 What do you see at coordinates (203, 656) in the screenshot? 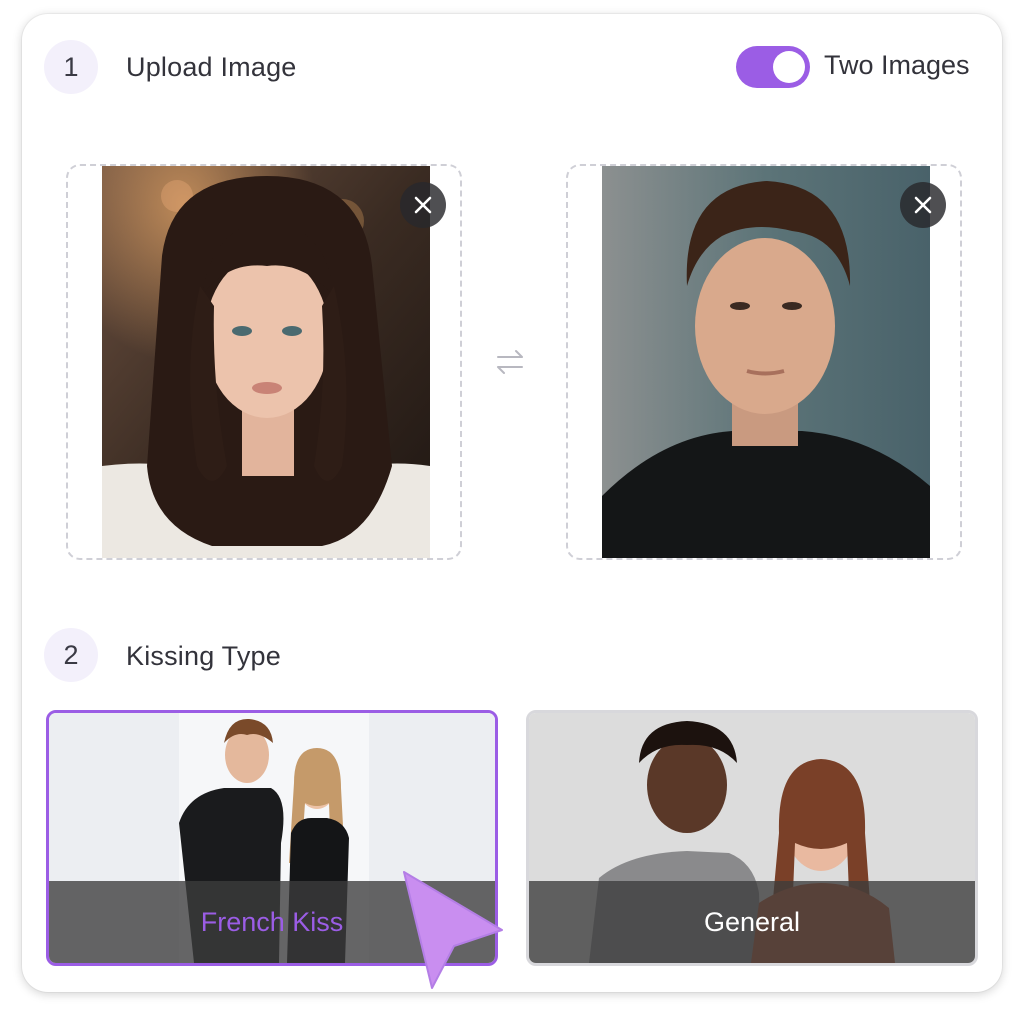
I see `kissing-type-title: Kissing Type` at bounding box center [203, 656].